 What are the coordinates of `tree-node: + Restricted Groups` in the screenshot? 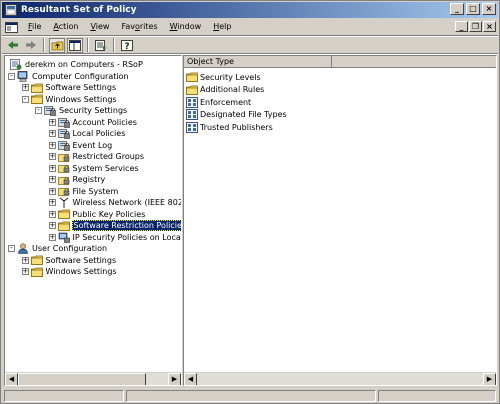 It's located at (97, 157).